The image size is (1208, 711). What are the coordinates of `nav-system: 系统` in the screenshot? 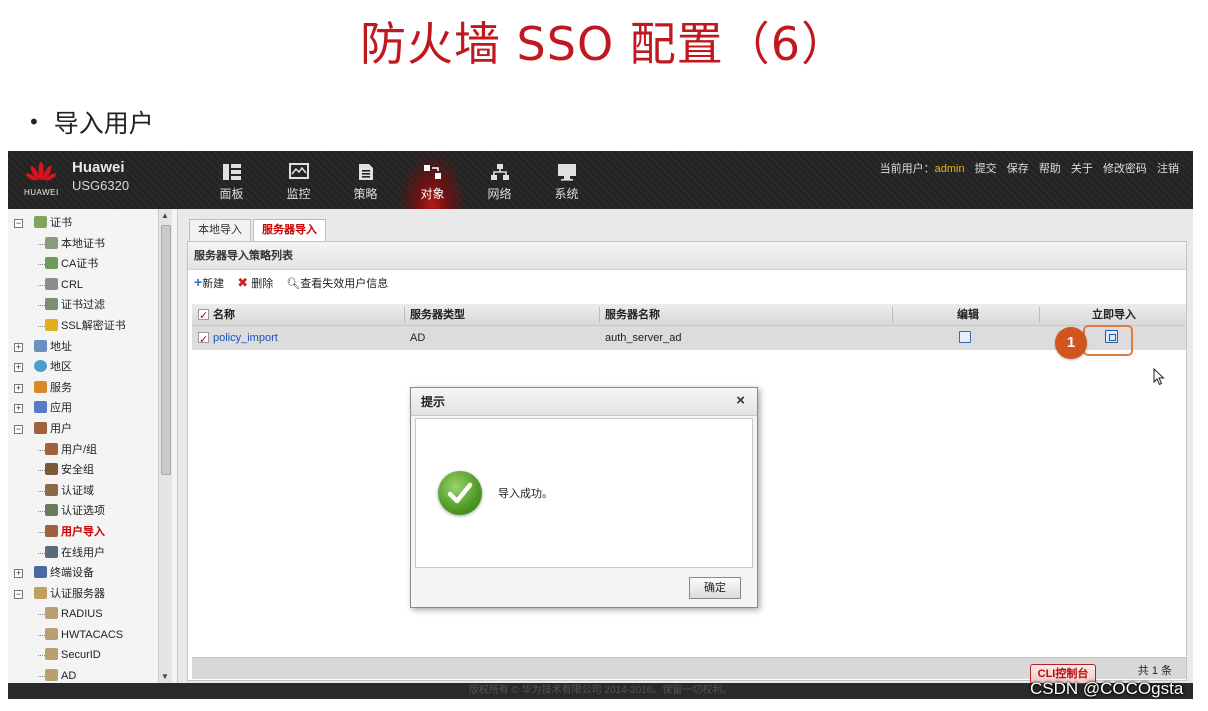 It's located at (566, 180).